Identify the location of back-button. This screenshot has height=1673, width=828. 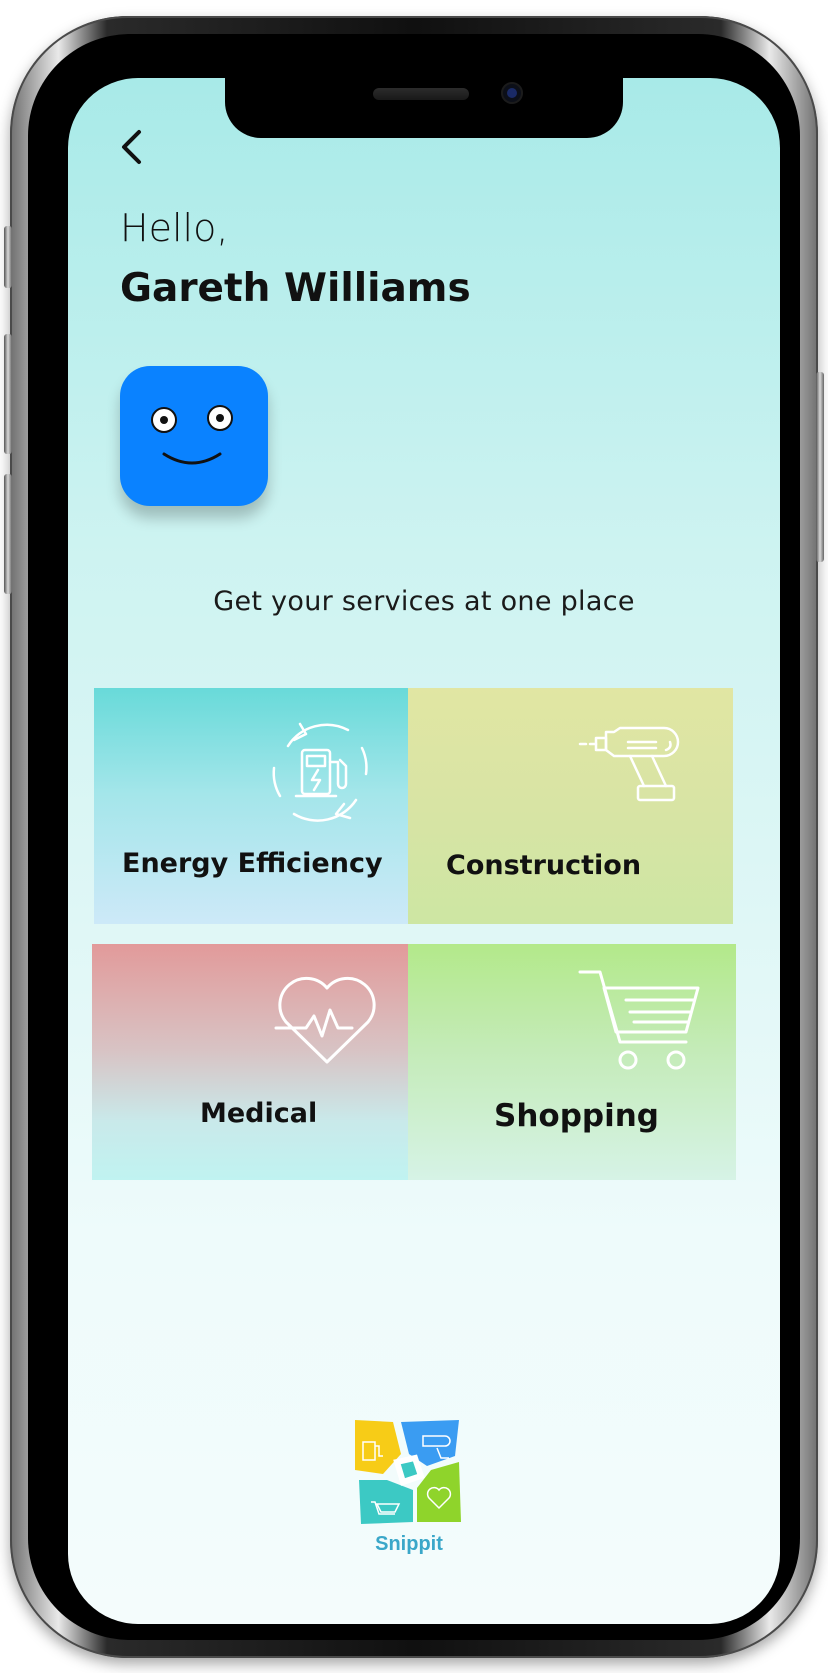
(131, 147).